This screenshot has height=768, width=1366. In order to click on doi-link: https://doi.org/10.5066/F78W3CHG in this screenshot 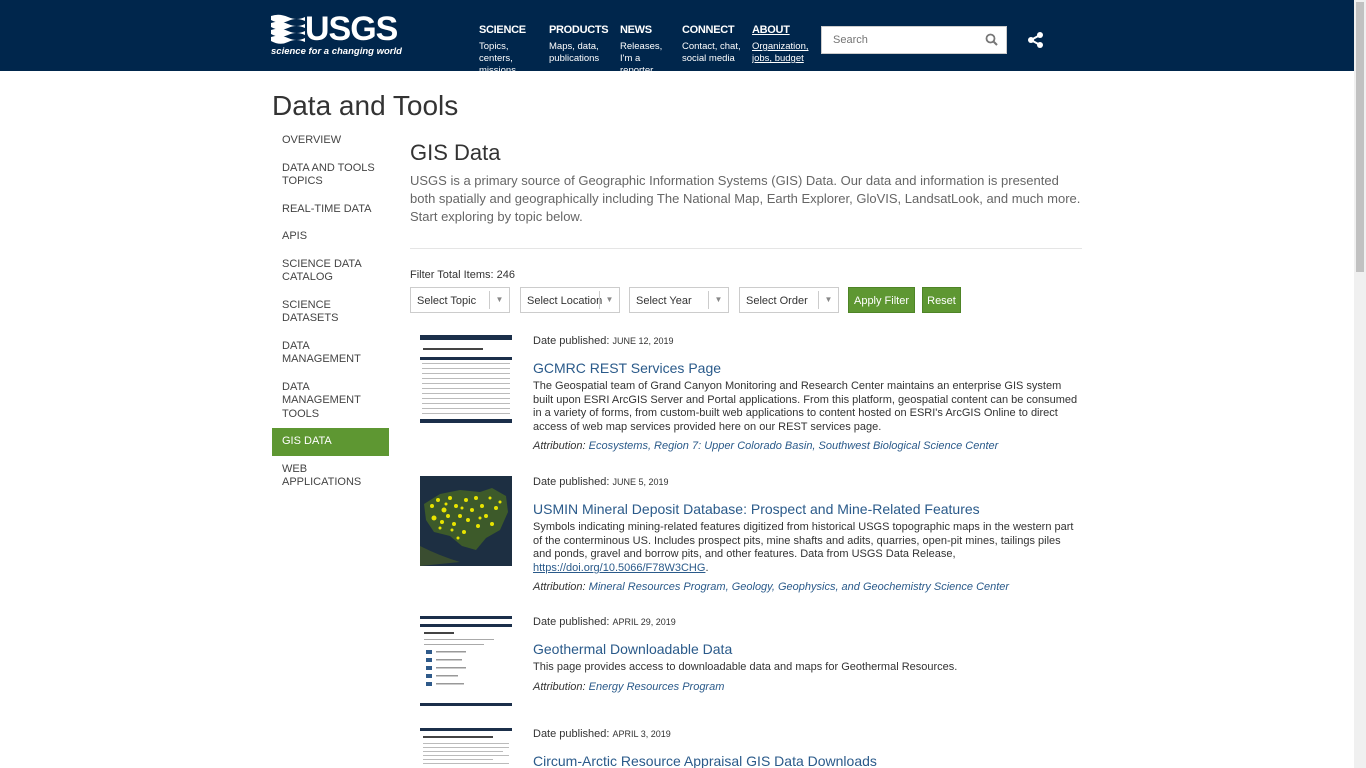, I will do `click(619, 568)`.